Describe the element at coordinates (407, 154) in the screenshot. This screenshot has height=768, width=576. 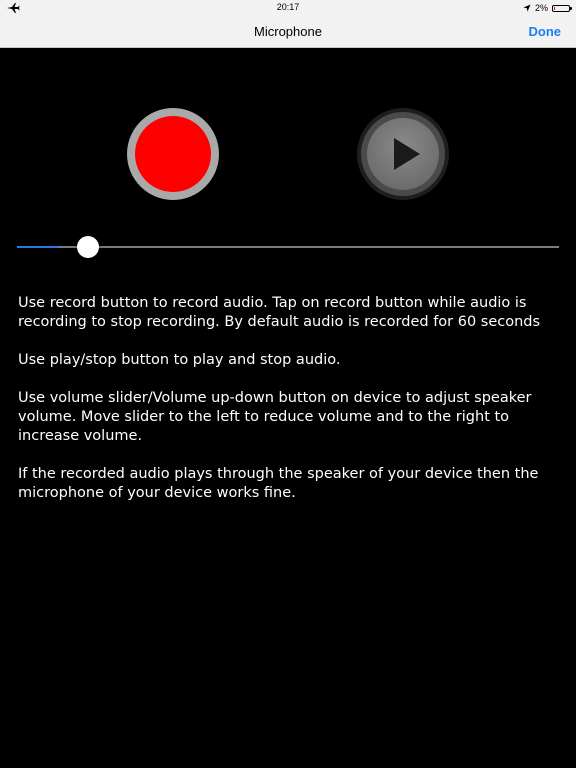
I see `play-triangle-icon` at that location.